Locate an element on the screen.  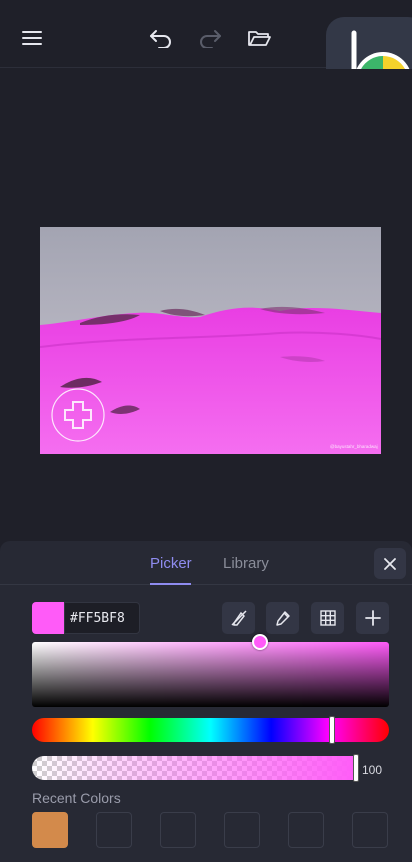
hamburger-menu-icon is located at coordinates (32, 38).